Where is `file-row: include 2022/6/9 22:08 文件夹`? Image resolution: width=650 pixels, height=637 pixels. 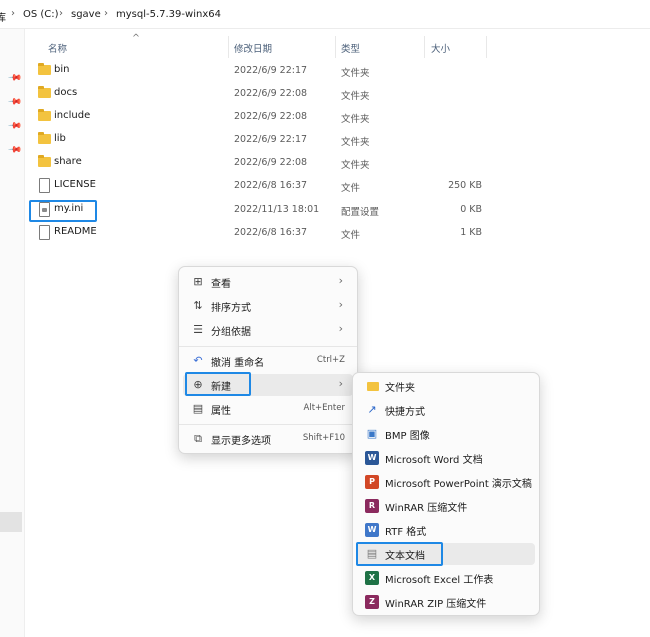
file-row: include 2022/6/9 22:08 文件夹 is located at coordinates (258, 117).